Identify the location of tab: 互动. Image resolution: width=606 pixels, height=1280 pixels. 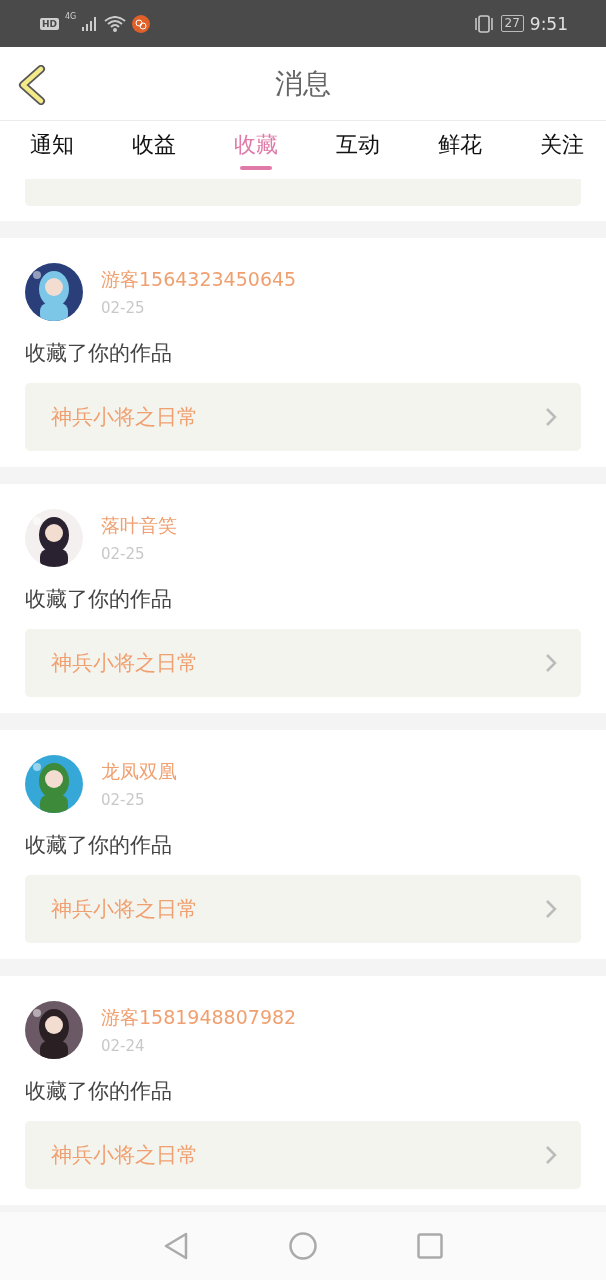
(358, 150).